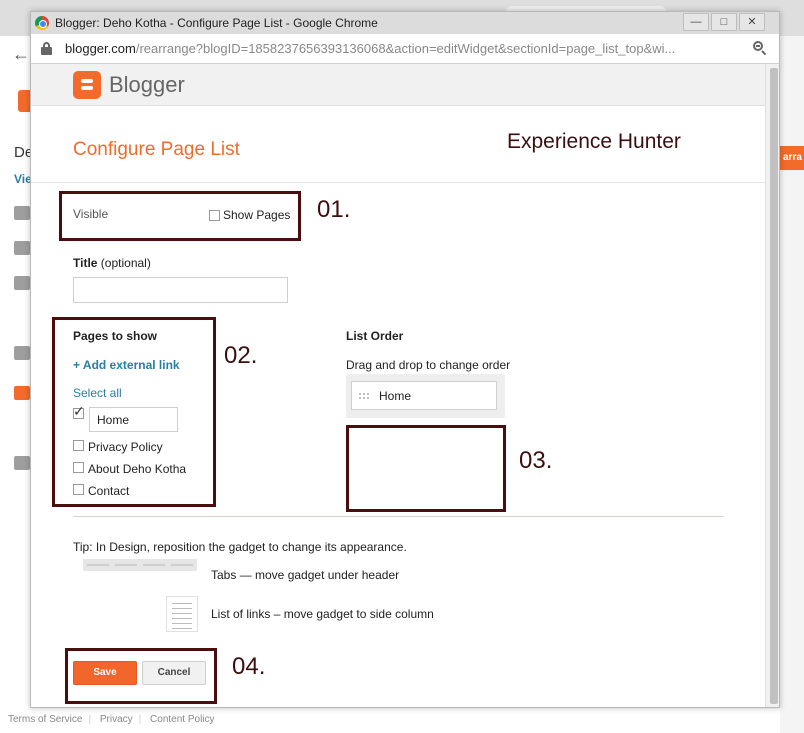 This screenshot has height=733, width=804. What do you see at coordinates (395, 396) in the screenshot?
I see `list-order-item-label: Home` at bounding box center [395, 396].